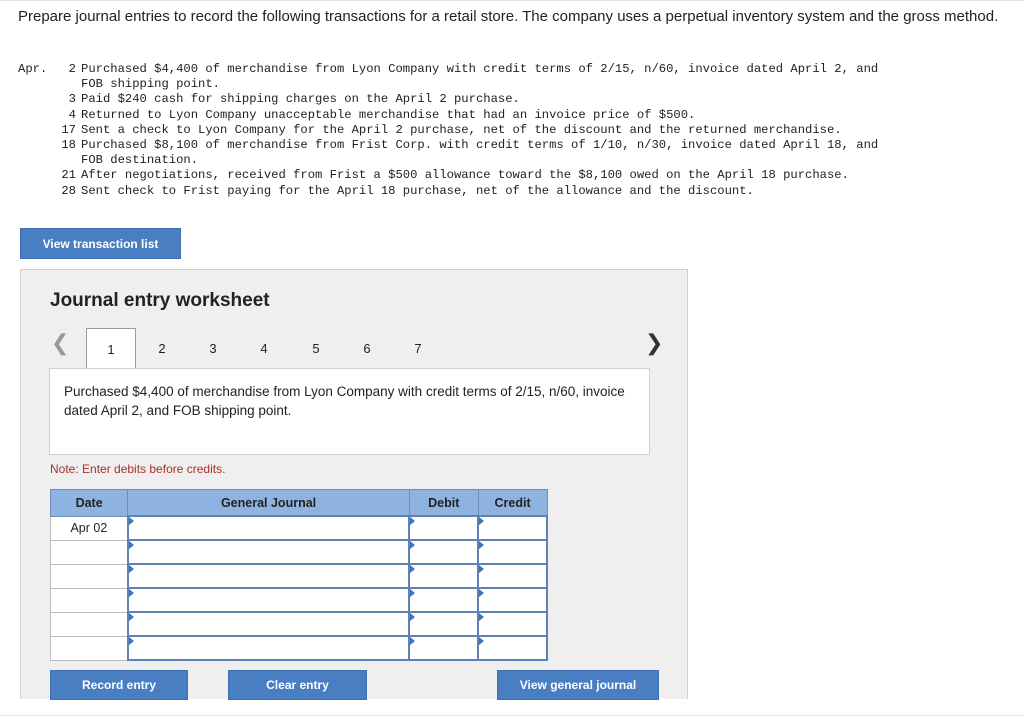  What do you see at coordinates (68, 175) in the screenshot?
I see `transaction-day: 21` at bounding box center [68, 175].